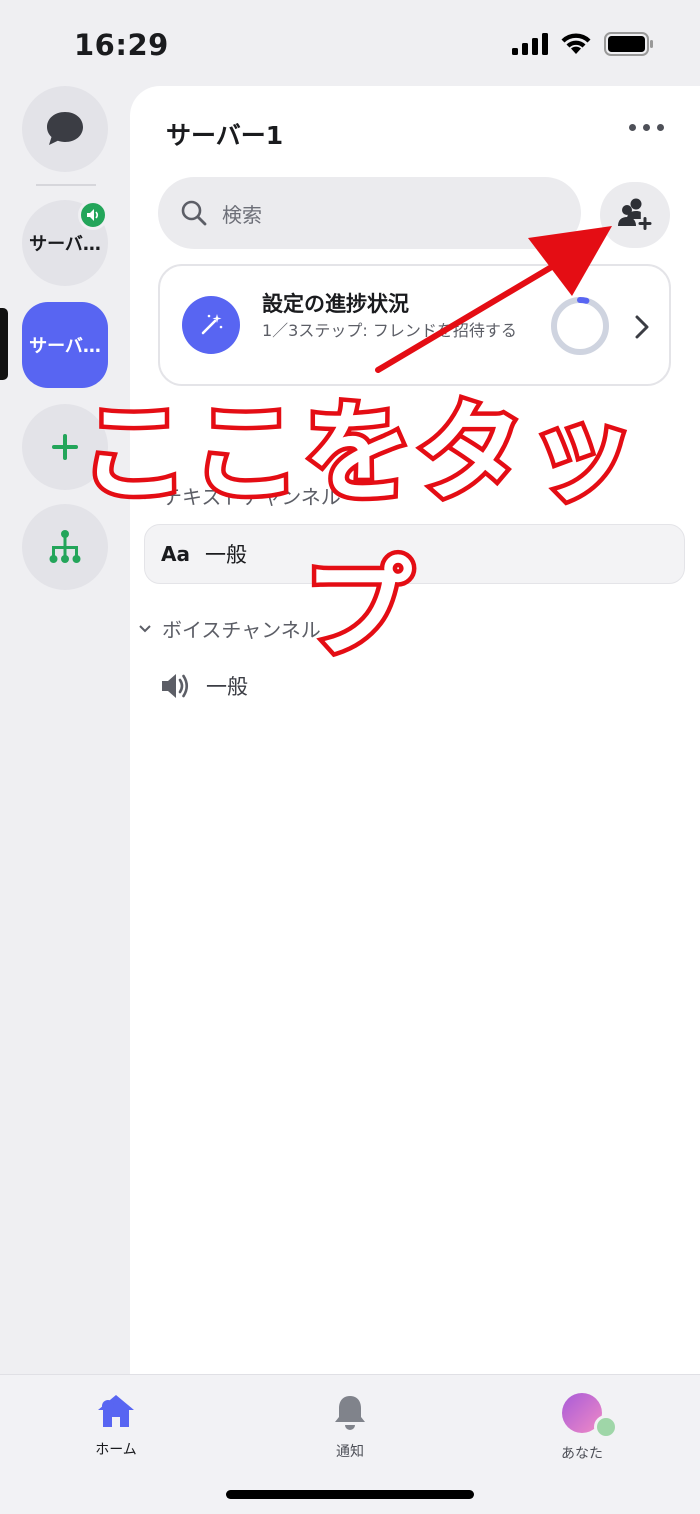 This screenshot has width=700, height=1514. Describe the element at coordinates (350, 1413) in the screenshot. I see `bell-icon` at that location.